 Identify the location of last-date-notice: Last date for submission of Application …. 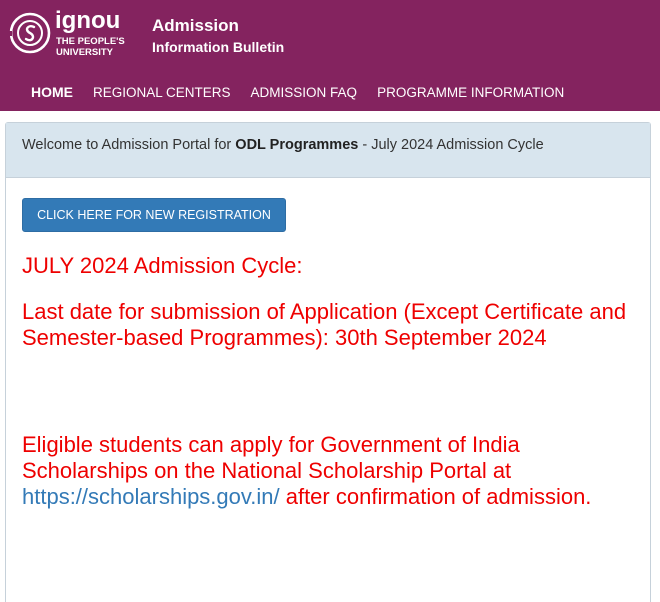
(324, 324).